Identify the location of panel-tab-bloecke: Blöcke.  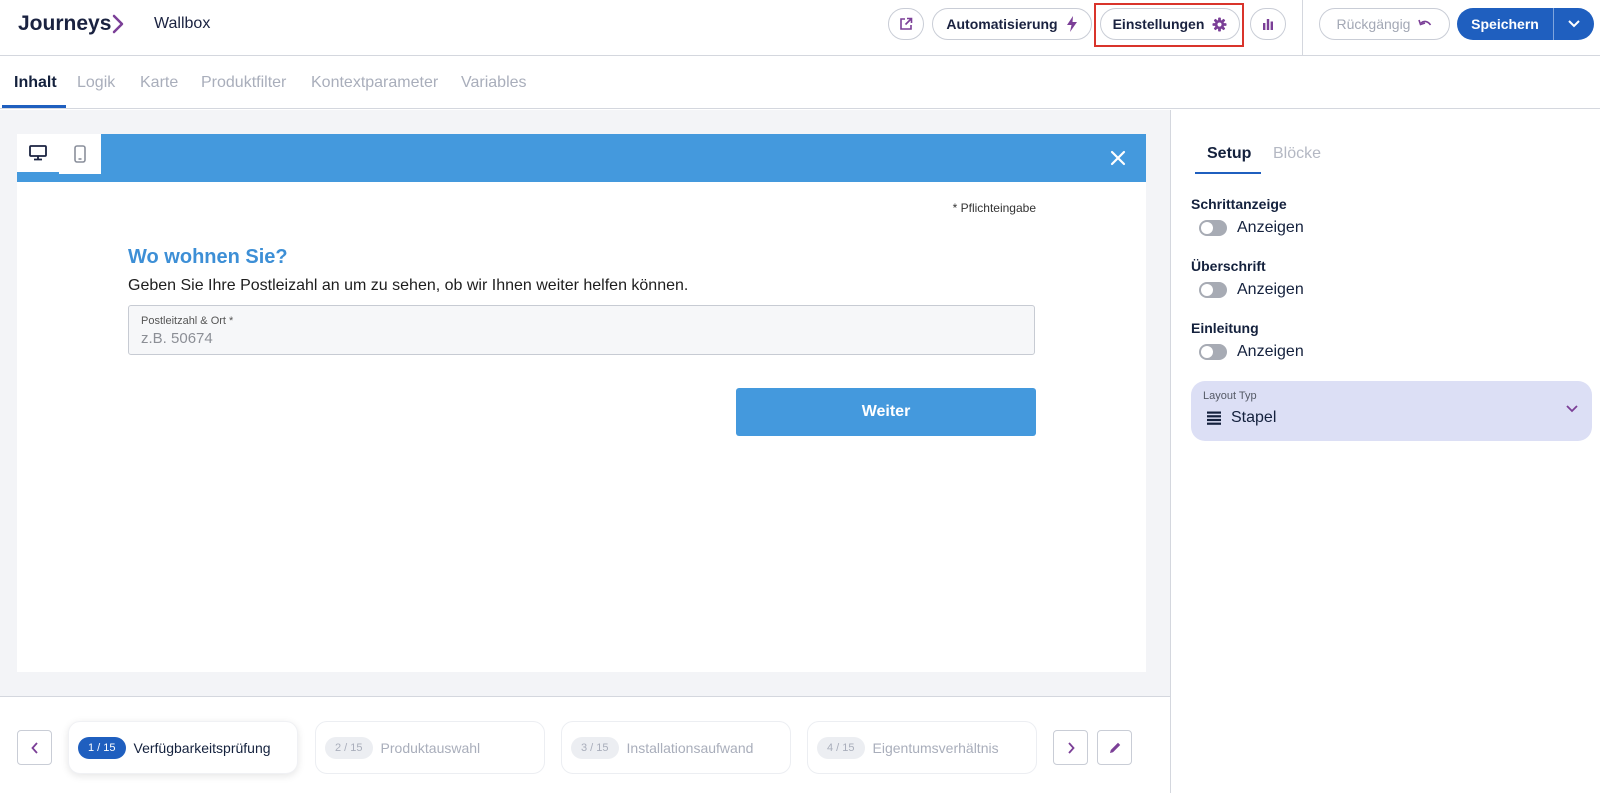
(1297, 154).